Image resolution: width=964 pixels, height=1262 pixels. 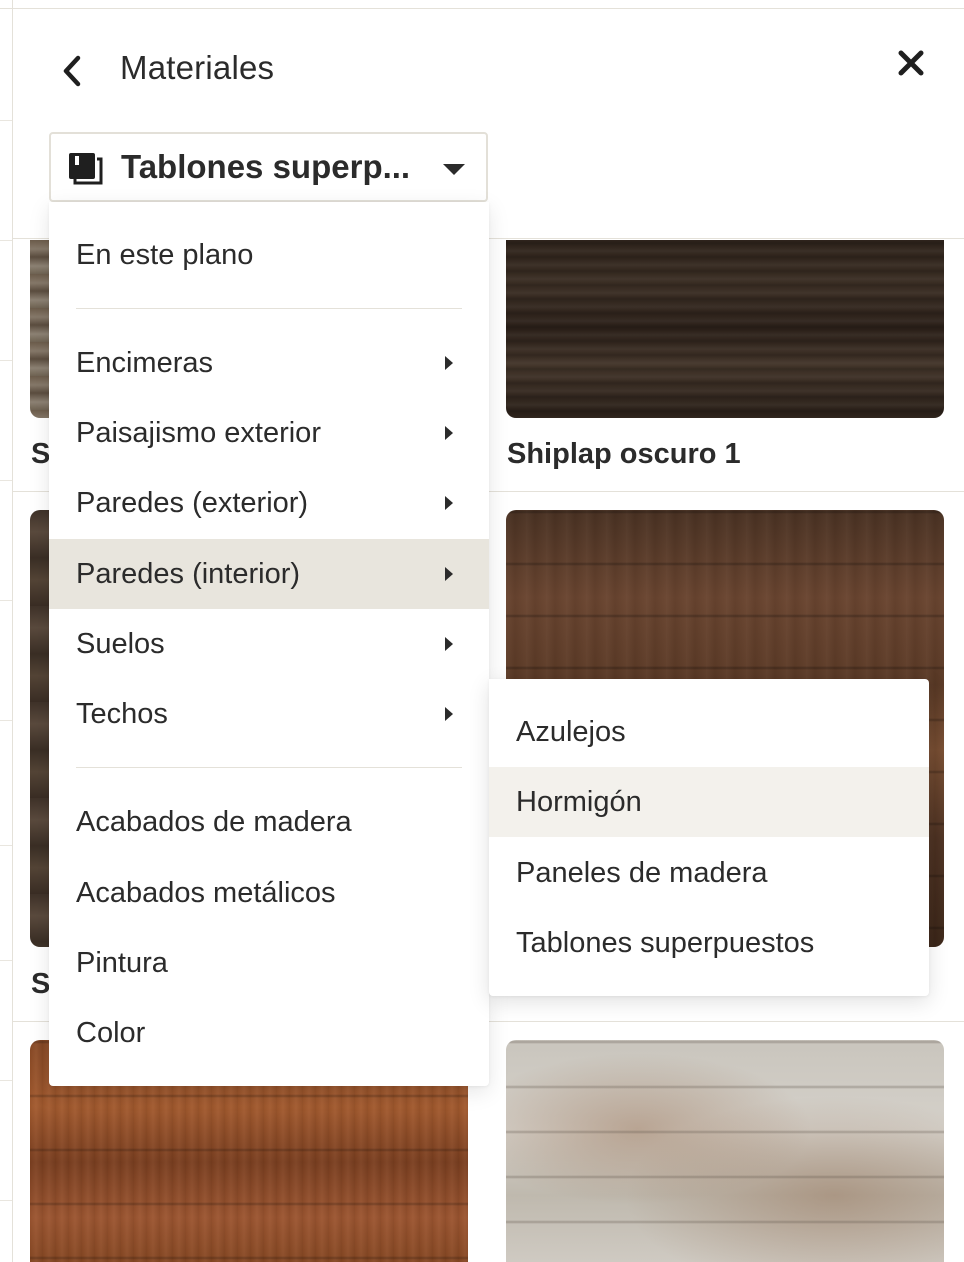 I want to click on menu-item-paredes-interior: Paredes (interior), so click(x=269, y=574).